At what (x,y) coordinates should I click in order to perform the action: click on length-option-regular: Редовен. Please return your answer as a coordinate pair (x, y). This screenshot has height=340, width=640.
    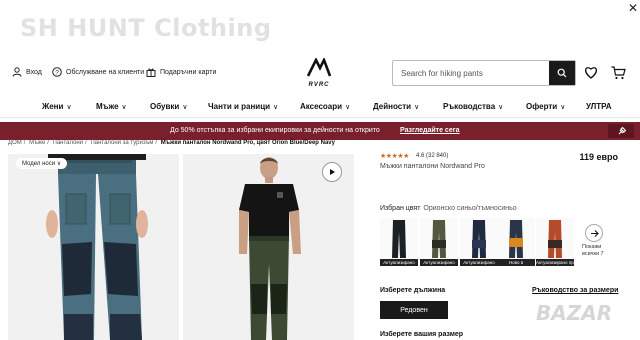
    Looking at the image, I should click on (414, 310).